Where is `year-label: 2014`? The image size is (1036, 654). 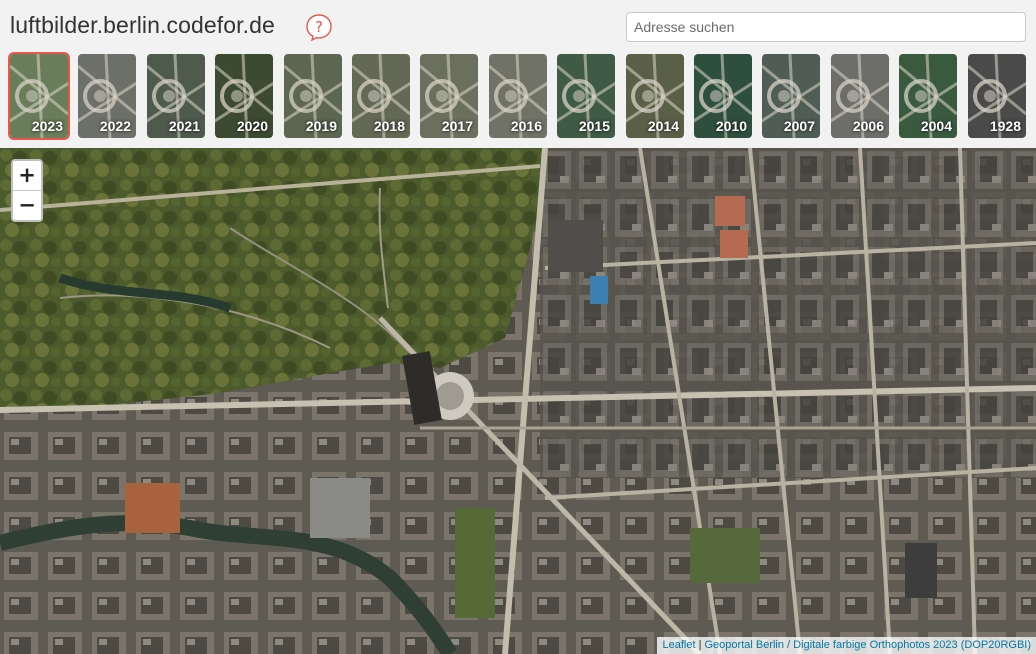 year-label: 2014 is located at coordinates (663, 126).